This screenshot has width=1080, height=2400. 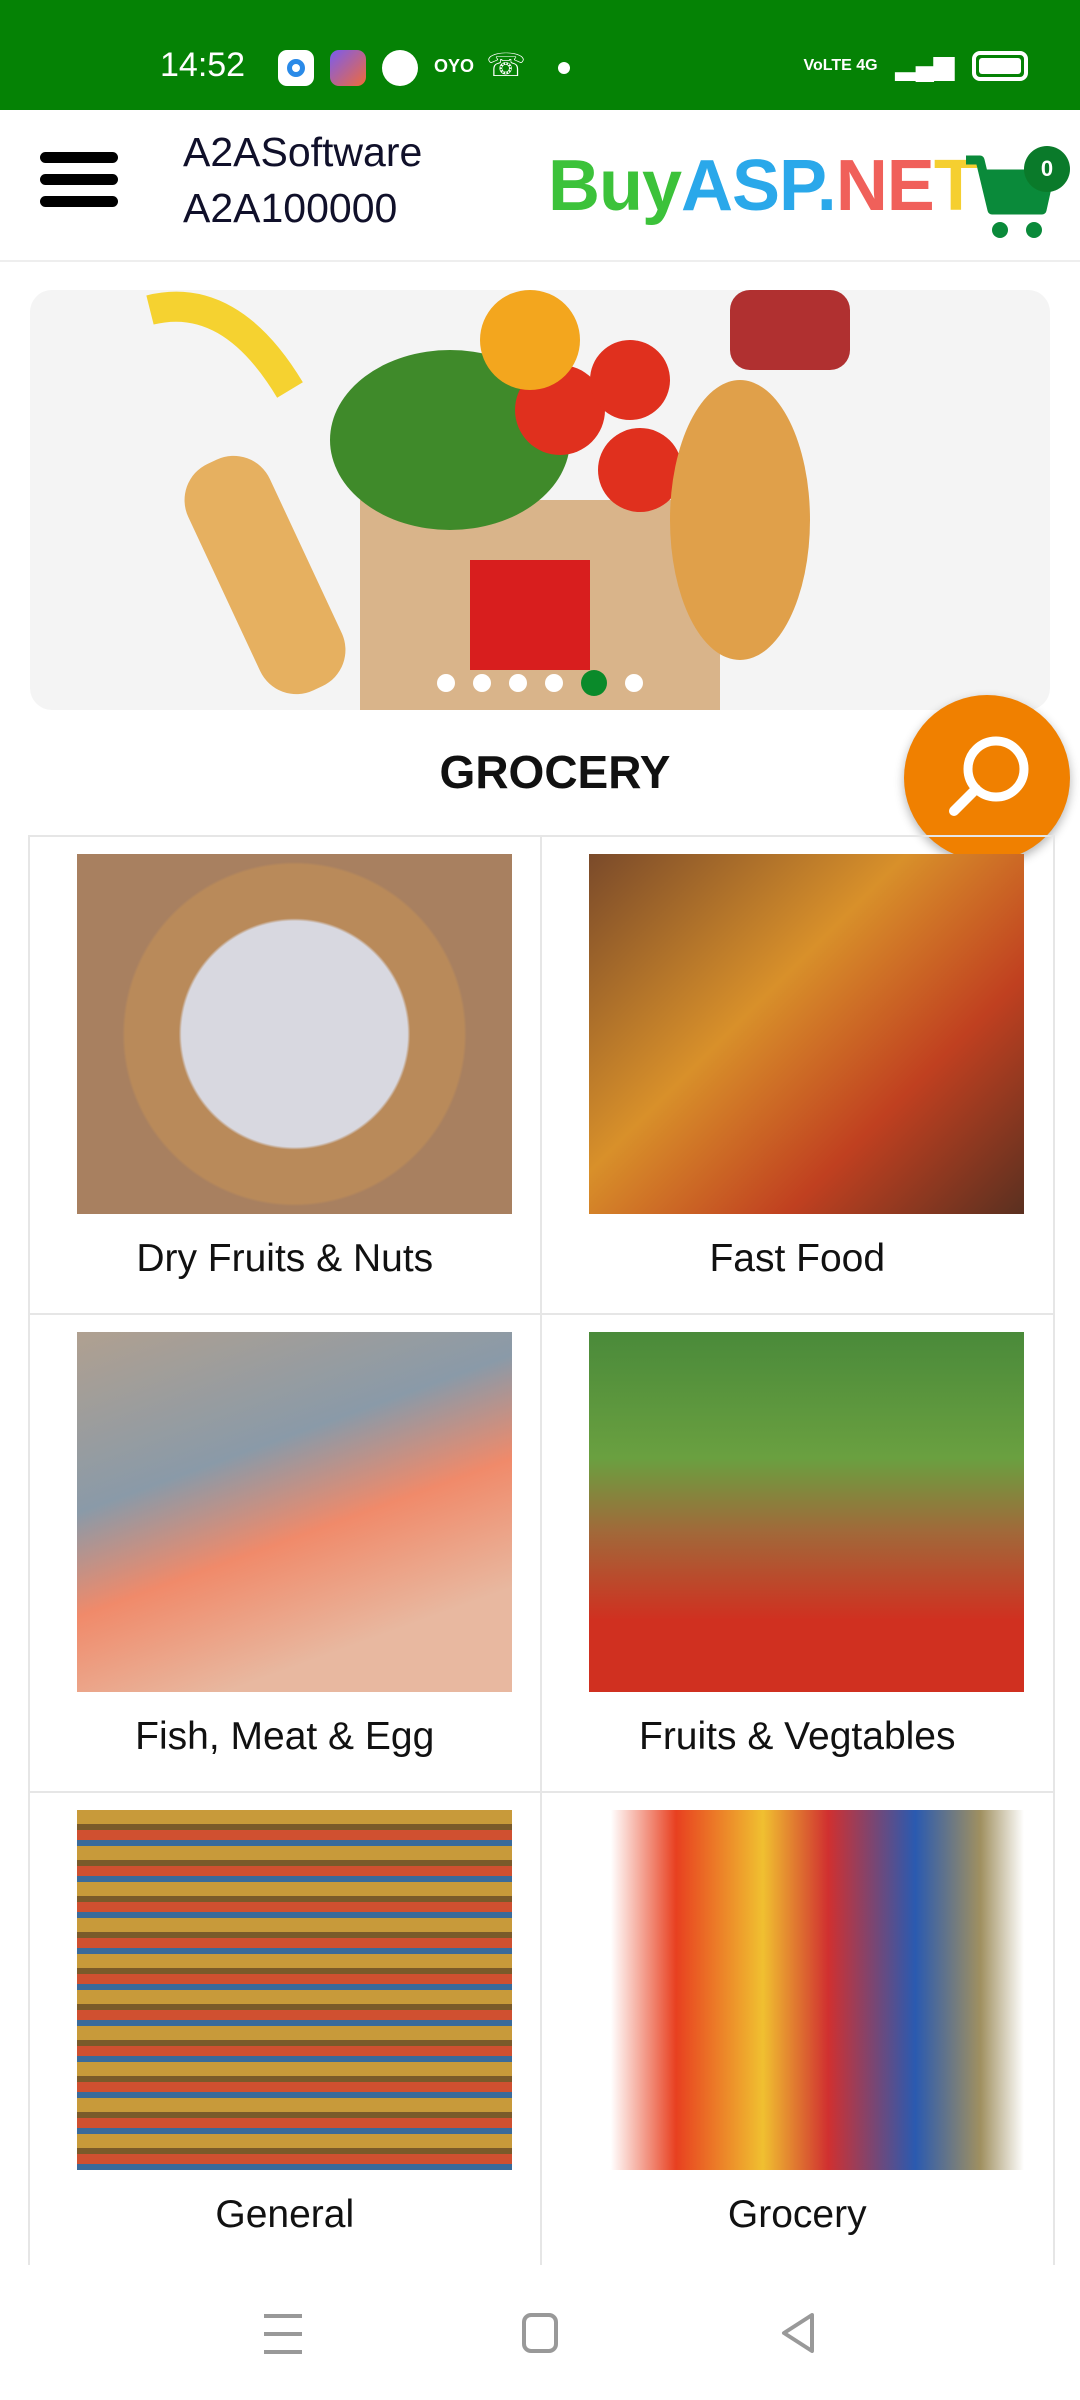 What do you see at coordinates (506, 65) in the screenshot?
I see `missed-call-icon: ☏` at bounding box center [506, 65].